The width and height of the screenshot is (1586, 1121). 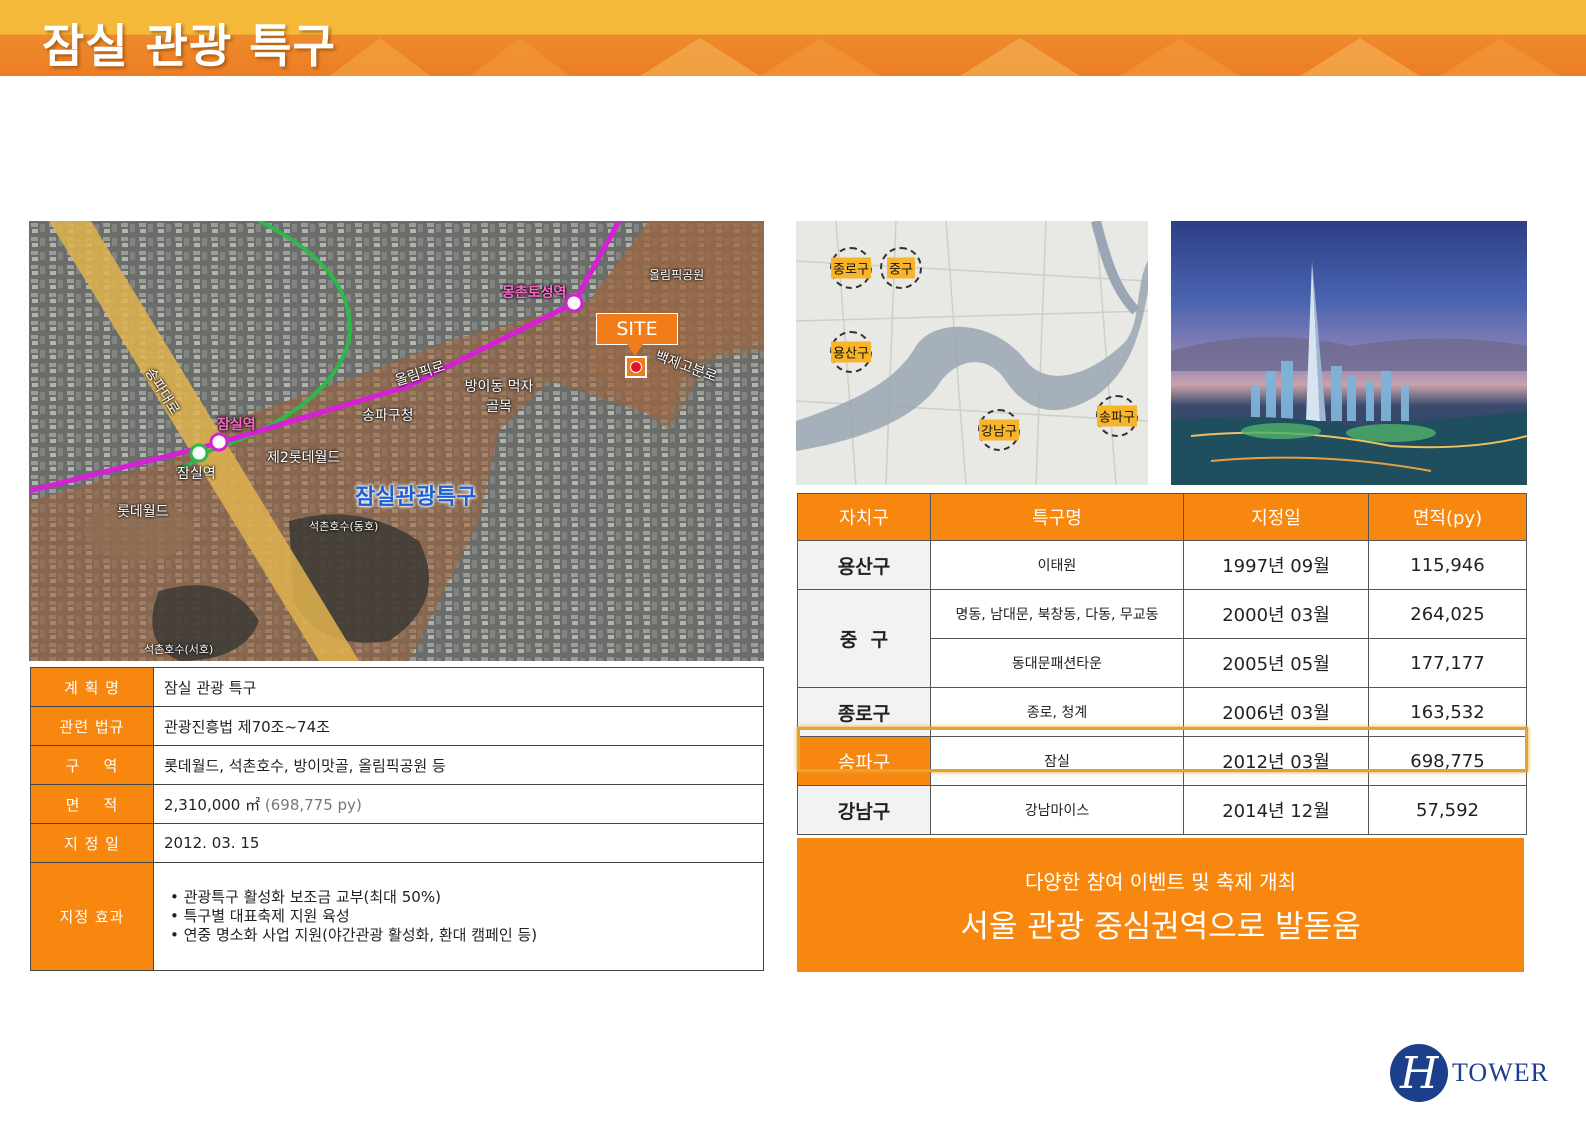 I want to click on info-value: 롯데월드, 석촌호수, 방이맛골, 올림픽공원 등, so click(x=458, y=765).